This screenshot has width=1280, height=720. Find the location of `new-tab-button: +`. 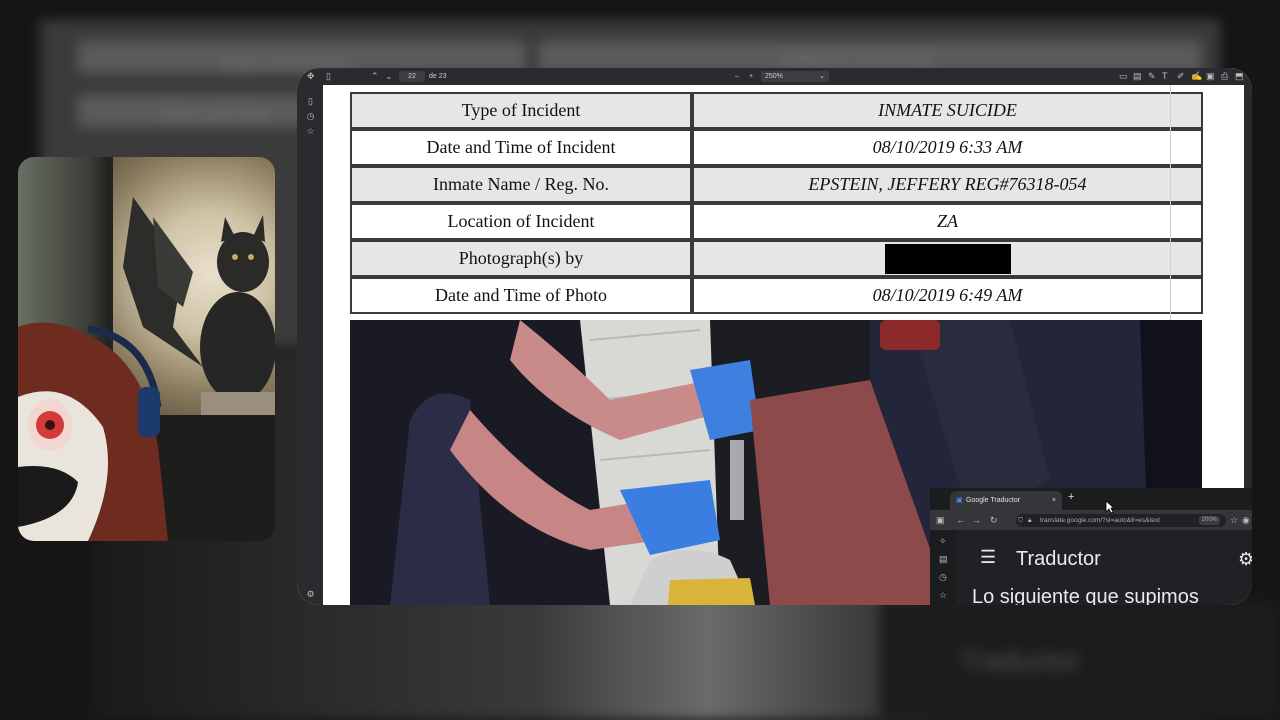

new-tab-button: + is located at coordinates (1071, 497).